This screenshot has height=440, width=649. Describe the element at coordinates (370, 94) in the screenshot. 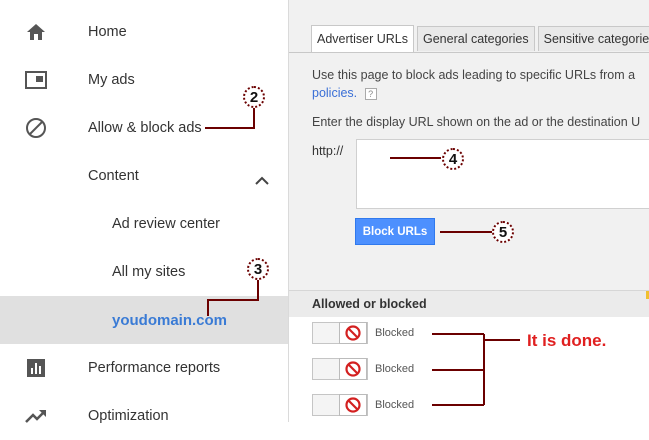

I see `help-icon: ?` at that location.